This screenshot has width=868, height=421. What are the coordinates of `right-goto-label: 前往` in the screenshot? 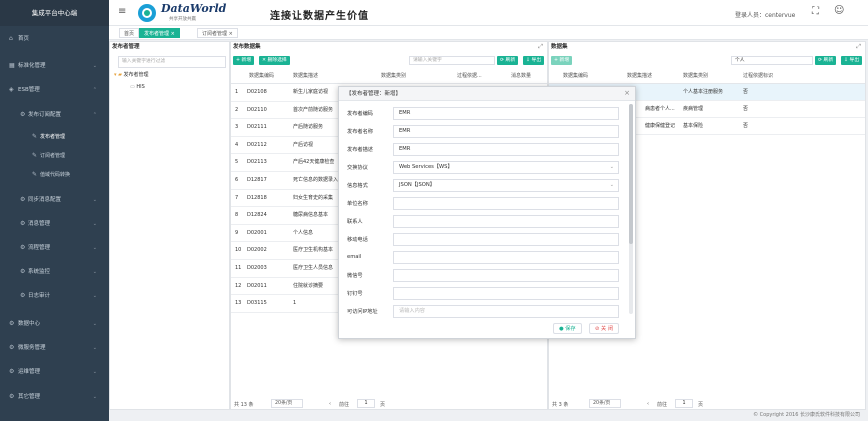 It's located at (662, 405).